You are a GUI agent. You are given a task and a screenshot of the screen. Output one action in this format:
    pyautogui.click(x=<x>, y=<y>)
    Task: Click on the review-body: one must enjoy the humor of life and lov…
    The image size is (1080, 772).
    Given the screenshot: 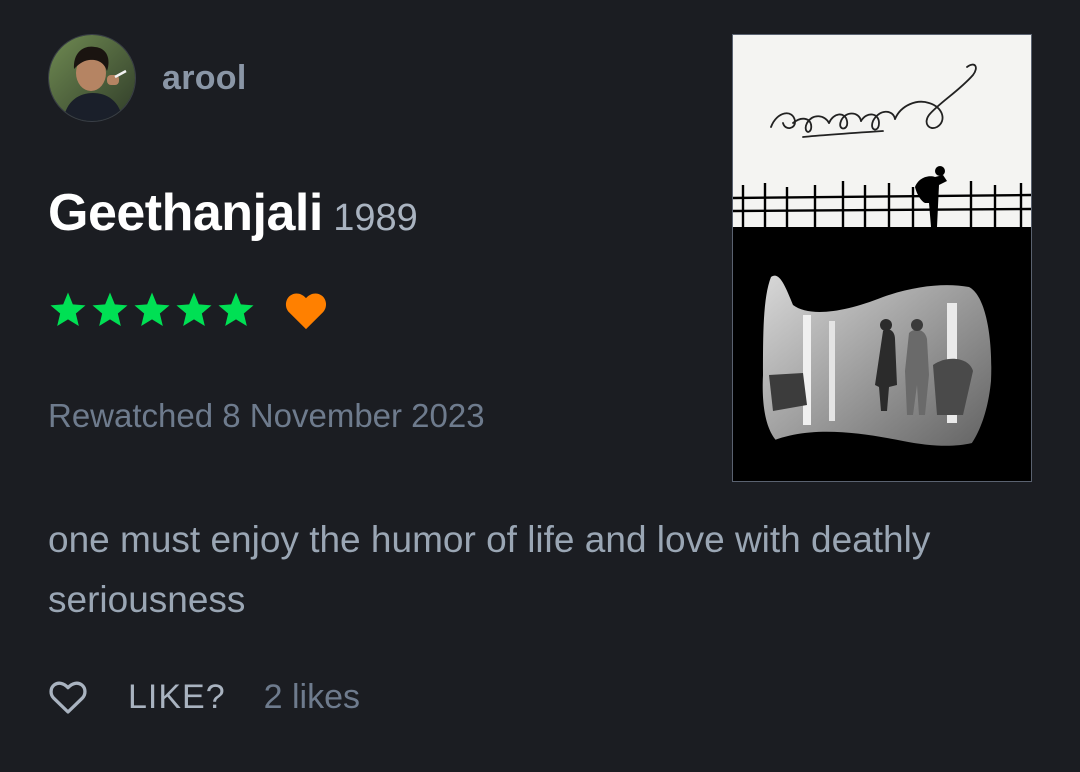 What is the action you would take?
    pyautogui.click(x=489, y=569)
    